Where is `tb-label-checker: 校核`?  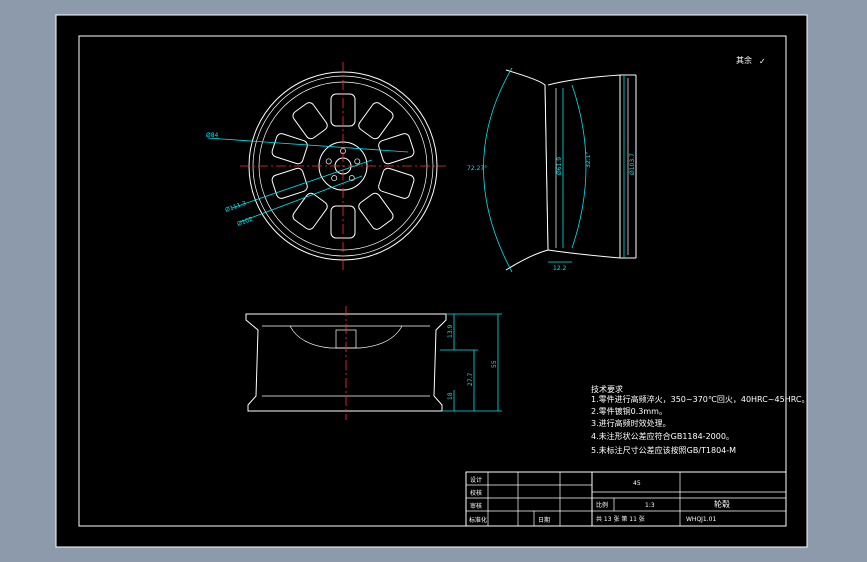
tb-label-checker: 校核 is located at coordinates (476, 493).